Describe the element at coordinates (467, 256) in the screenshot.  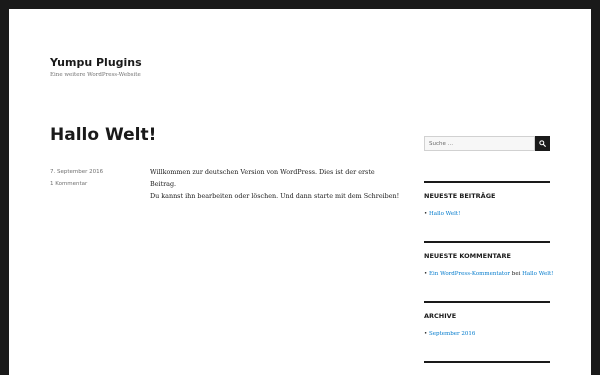
I see `widget-title: NEUESTE KOMMENTARE` at that location.